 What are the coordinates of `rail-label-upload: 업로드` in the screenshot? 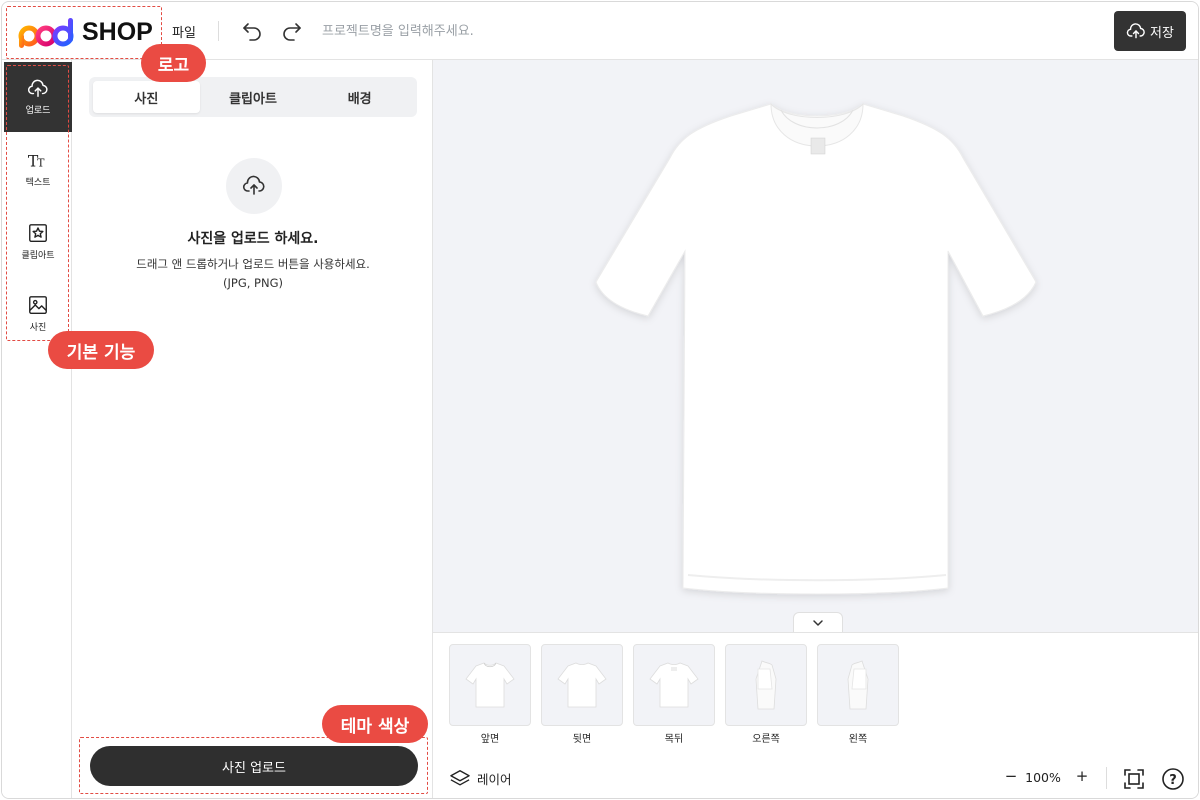 It's located at (38, 110).